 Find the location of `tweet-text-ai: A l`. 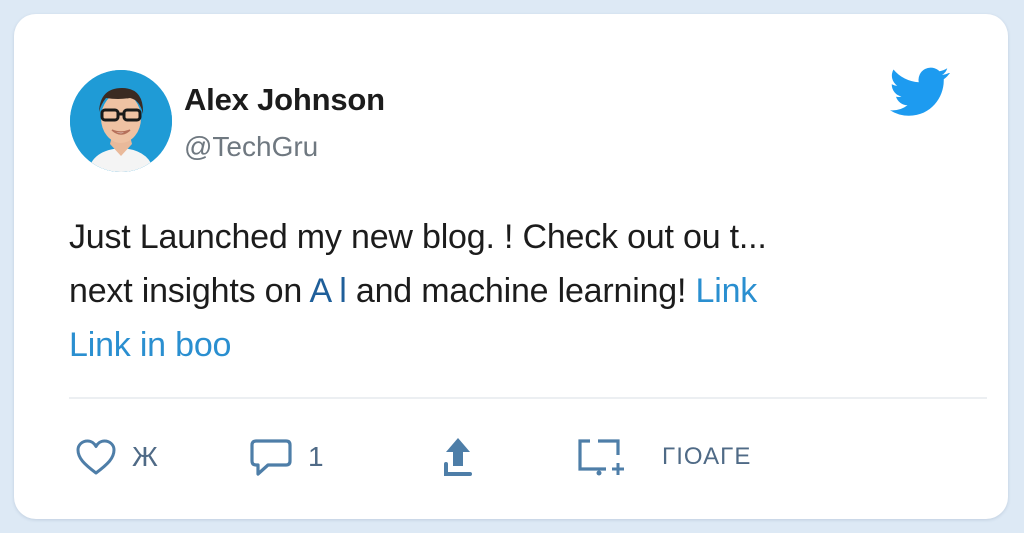

tweet-text-ai: A l is located at coordinates (328, 291).